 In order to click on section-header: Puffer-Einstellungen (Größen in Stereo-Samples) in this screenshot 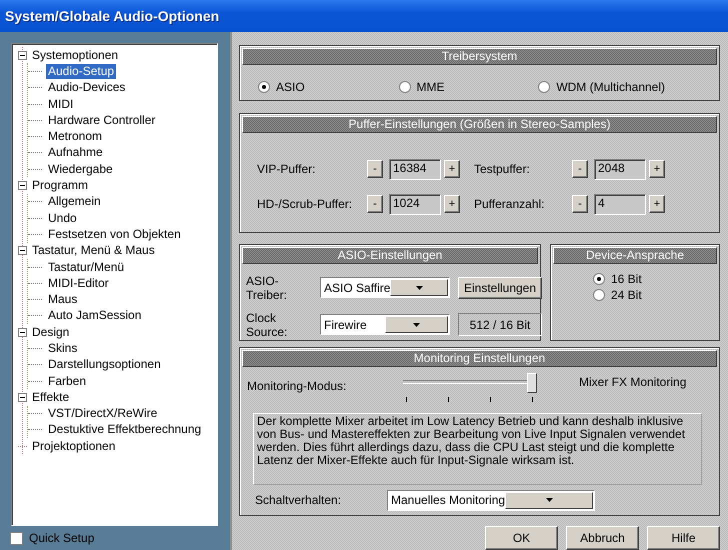, I will do `click(479, 124)`.